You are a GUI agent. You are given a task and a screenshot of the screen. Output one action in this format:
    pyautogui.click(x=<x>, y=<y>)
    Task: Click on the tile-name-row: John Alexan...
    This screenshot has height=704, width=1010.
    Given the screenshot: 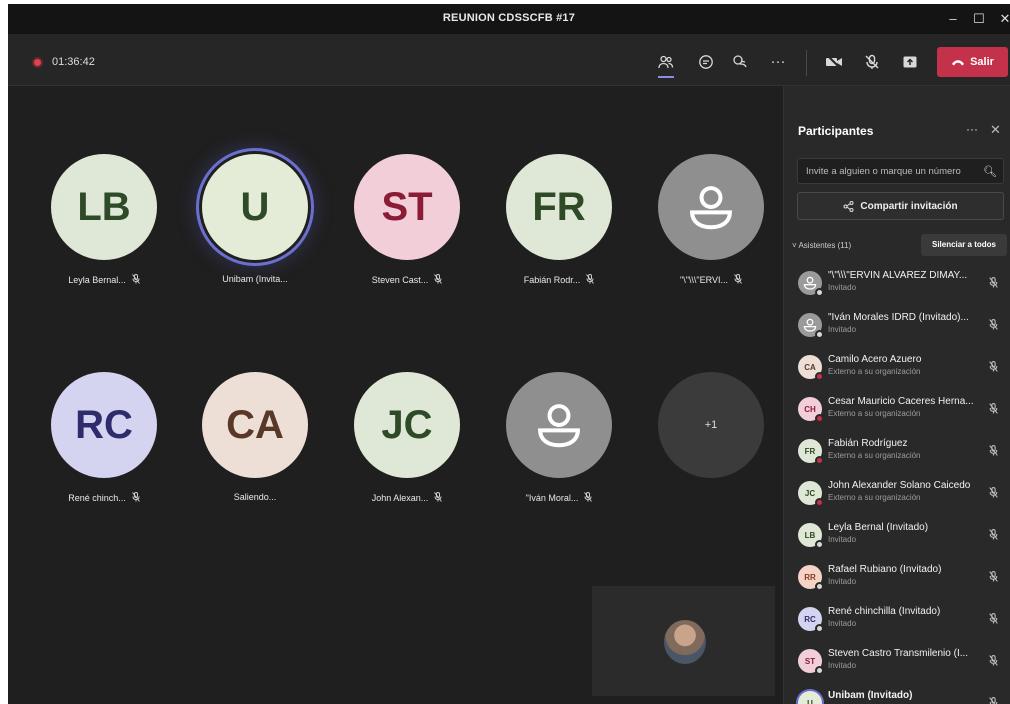 What is the action you would take?
    pyautogui.click(x=407, y=498)
    